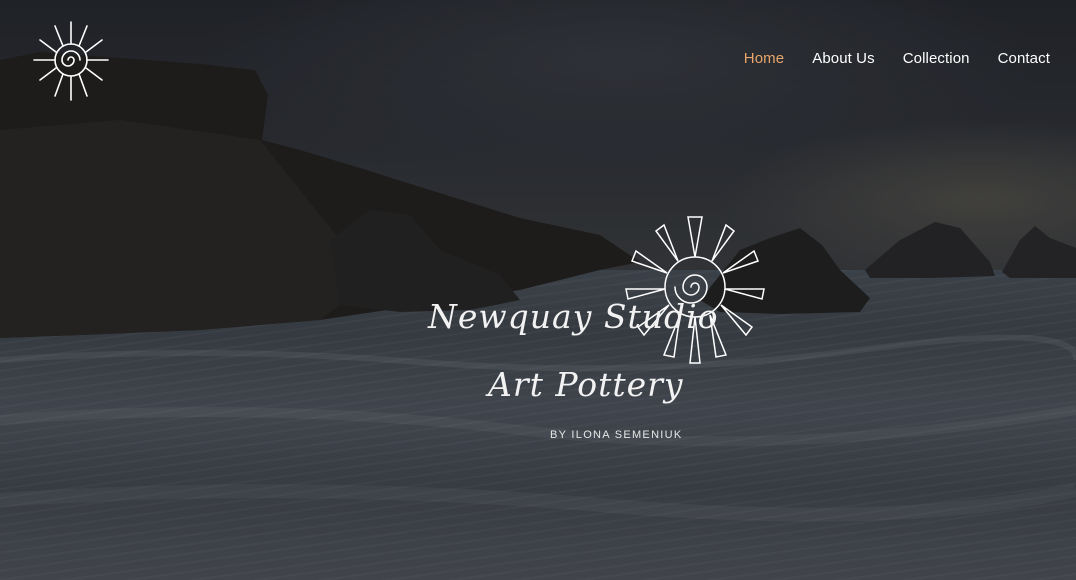 This screenshot has width=1076, height=580. I want to click on sun-shell-icon, so click(71, 60).